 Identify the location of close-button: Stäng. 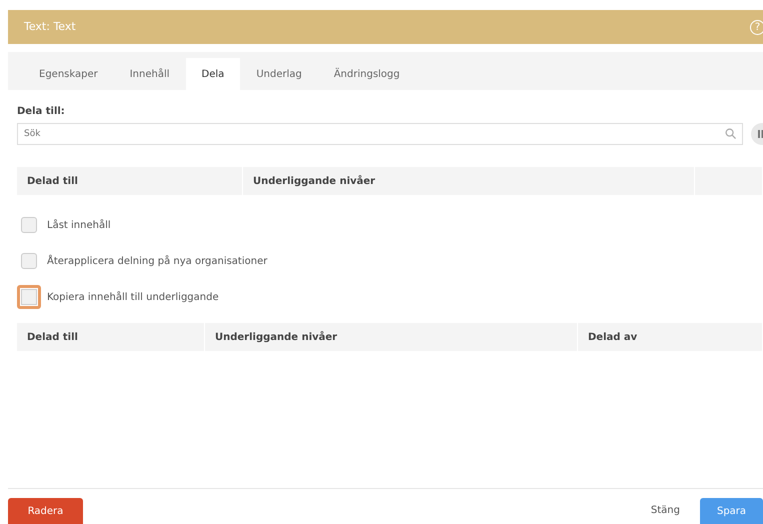
(665, 510).